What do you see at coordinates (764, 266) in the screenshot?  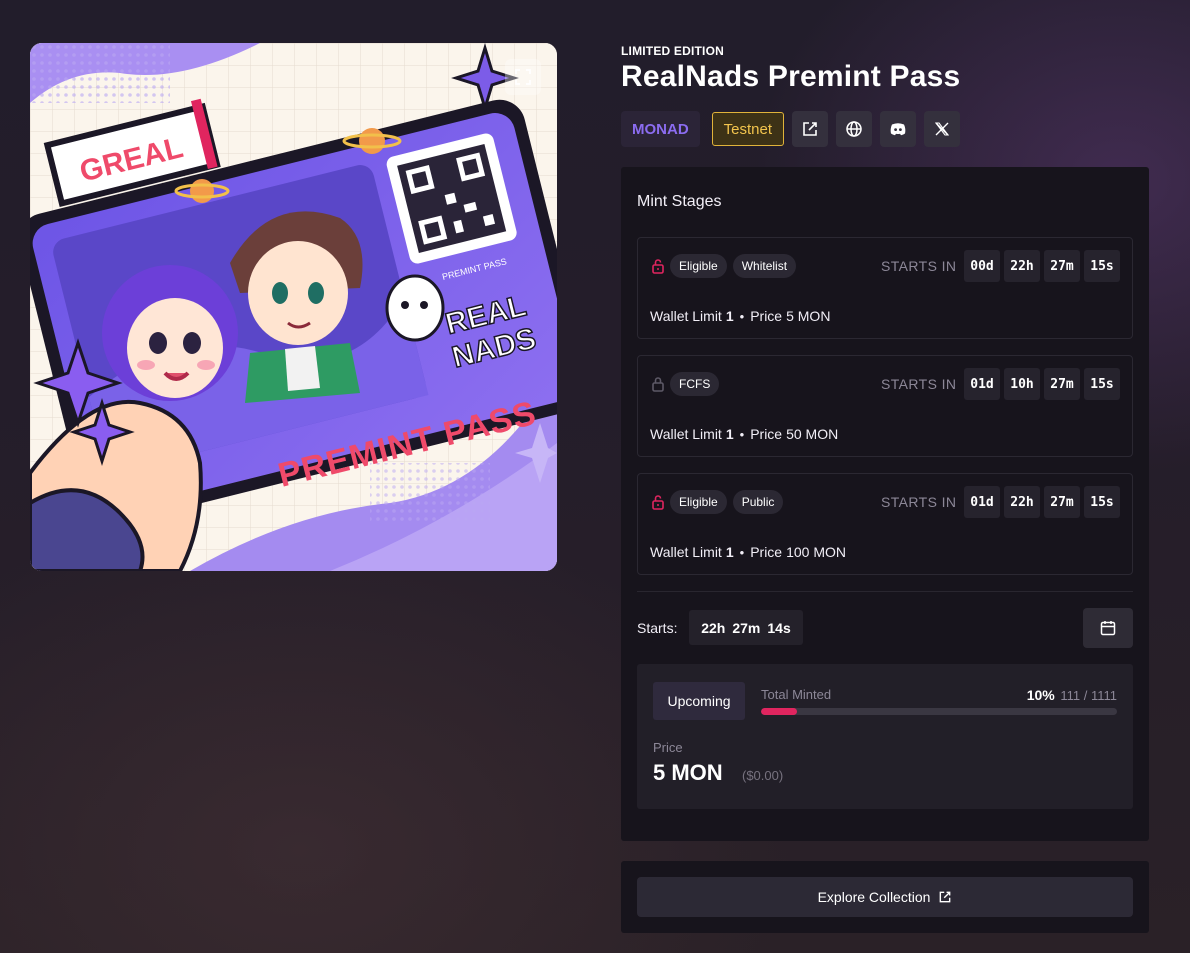 I see `stage-type-chip: Whitelist` at bounding box center [764, 266].